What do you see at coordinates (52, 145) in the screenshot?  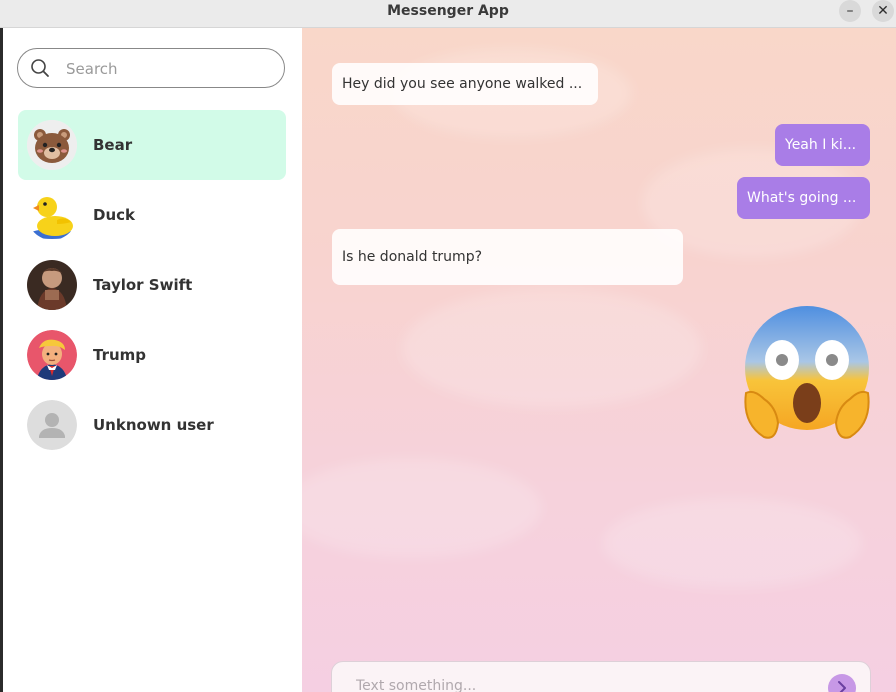 I see `bear-avatar` at bounding box center [52, 145].